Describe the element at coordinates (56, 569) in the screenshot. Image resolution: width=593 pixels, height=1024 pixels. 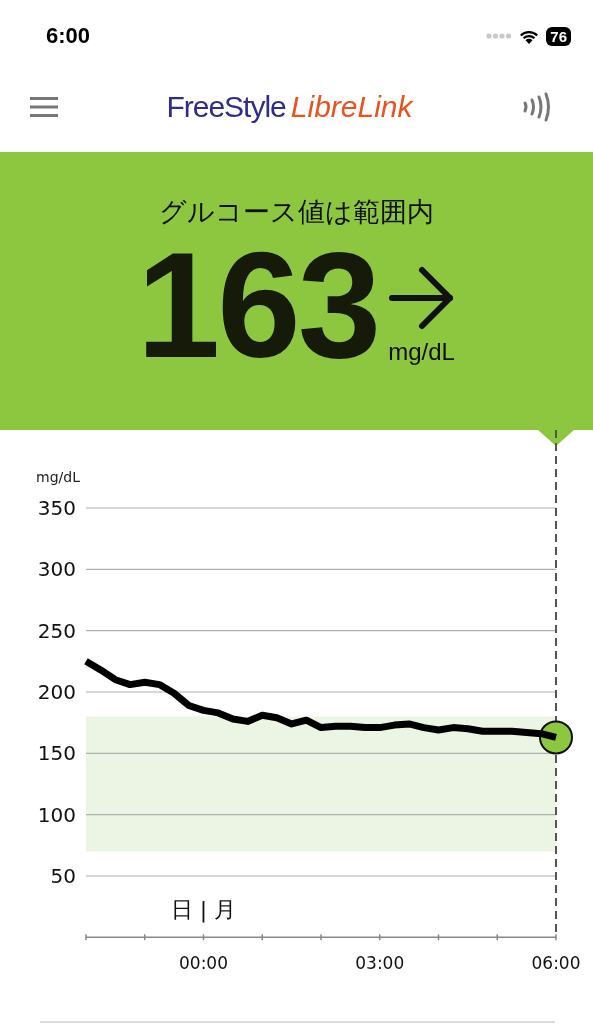
I see `y-tick-label: 300` at that location.